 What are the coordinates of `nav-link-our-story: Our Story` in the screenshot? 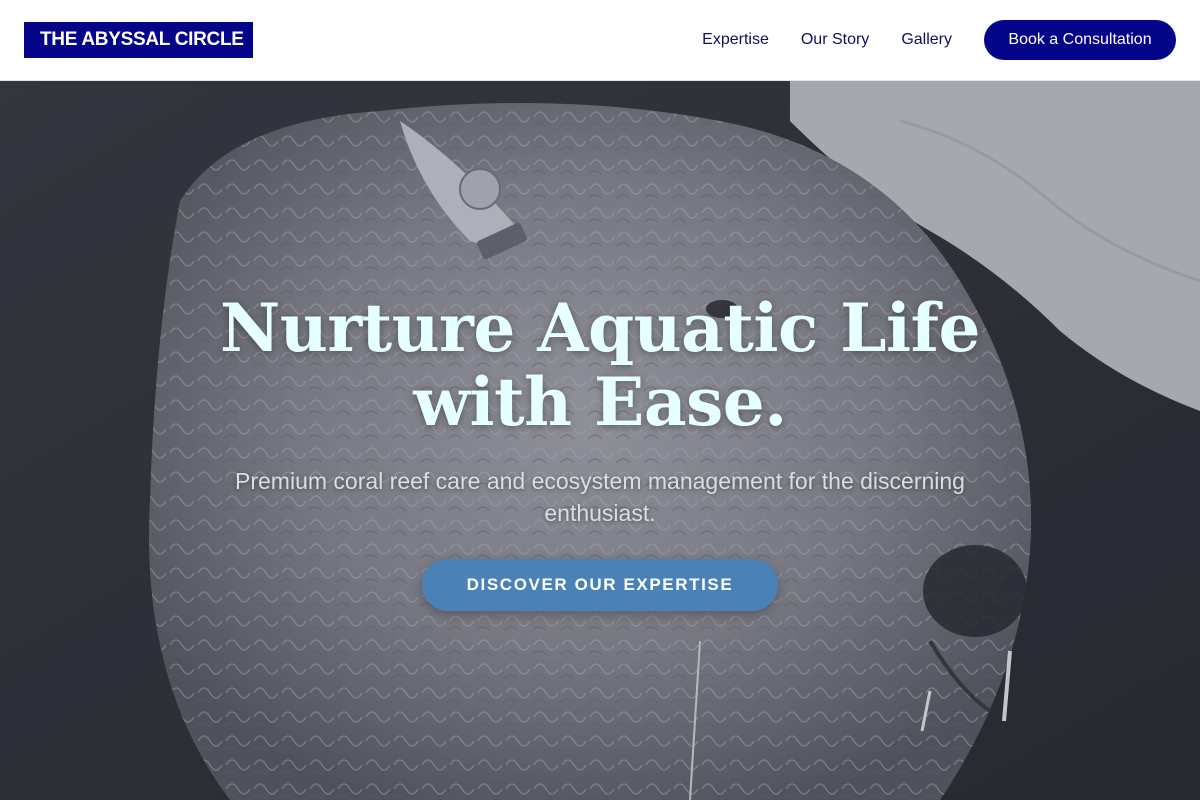 It's located at (835, 40).